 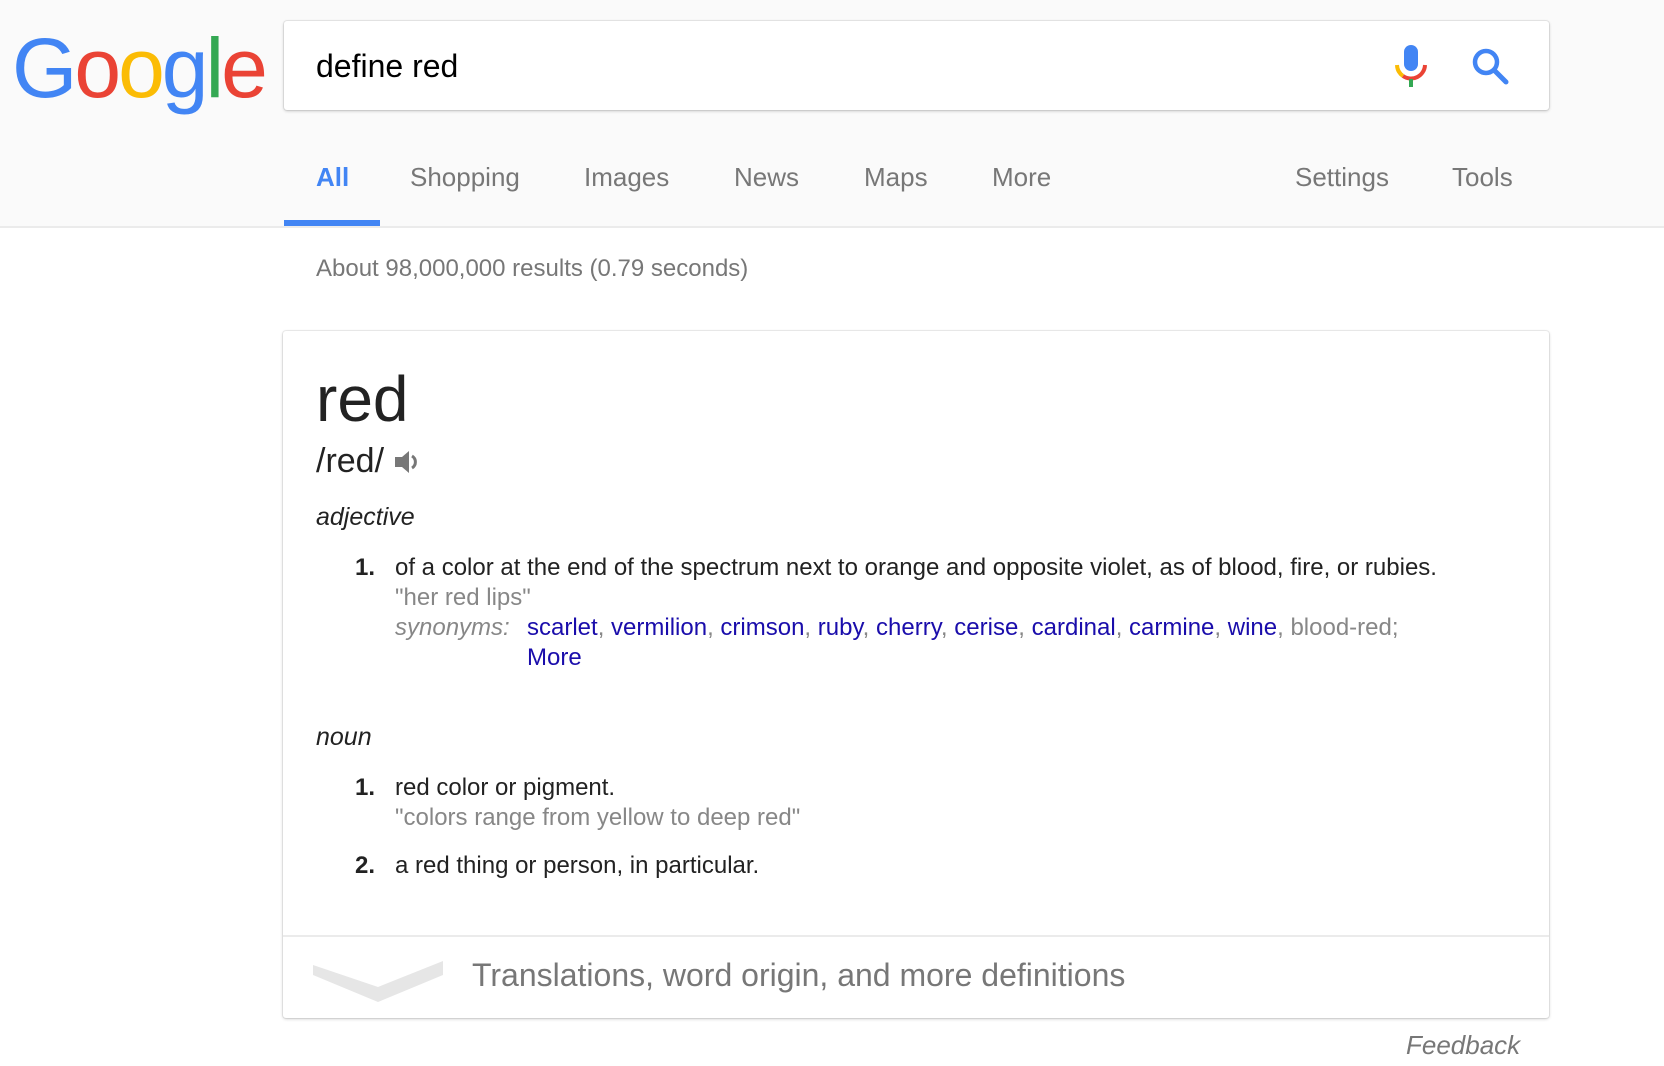 What do you see at coordinates (532, 268) in the screenshot?
I see `result-stats: About 98,000,000 results (0.79 seconds)` at bounding box center [532, 268].